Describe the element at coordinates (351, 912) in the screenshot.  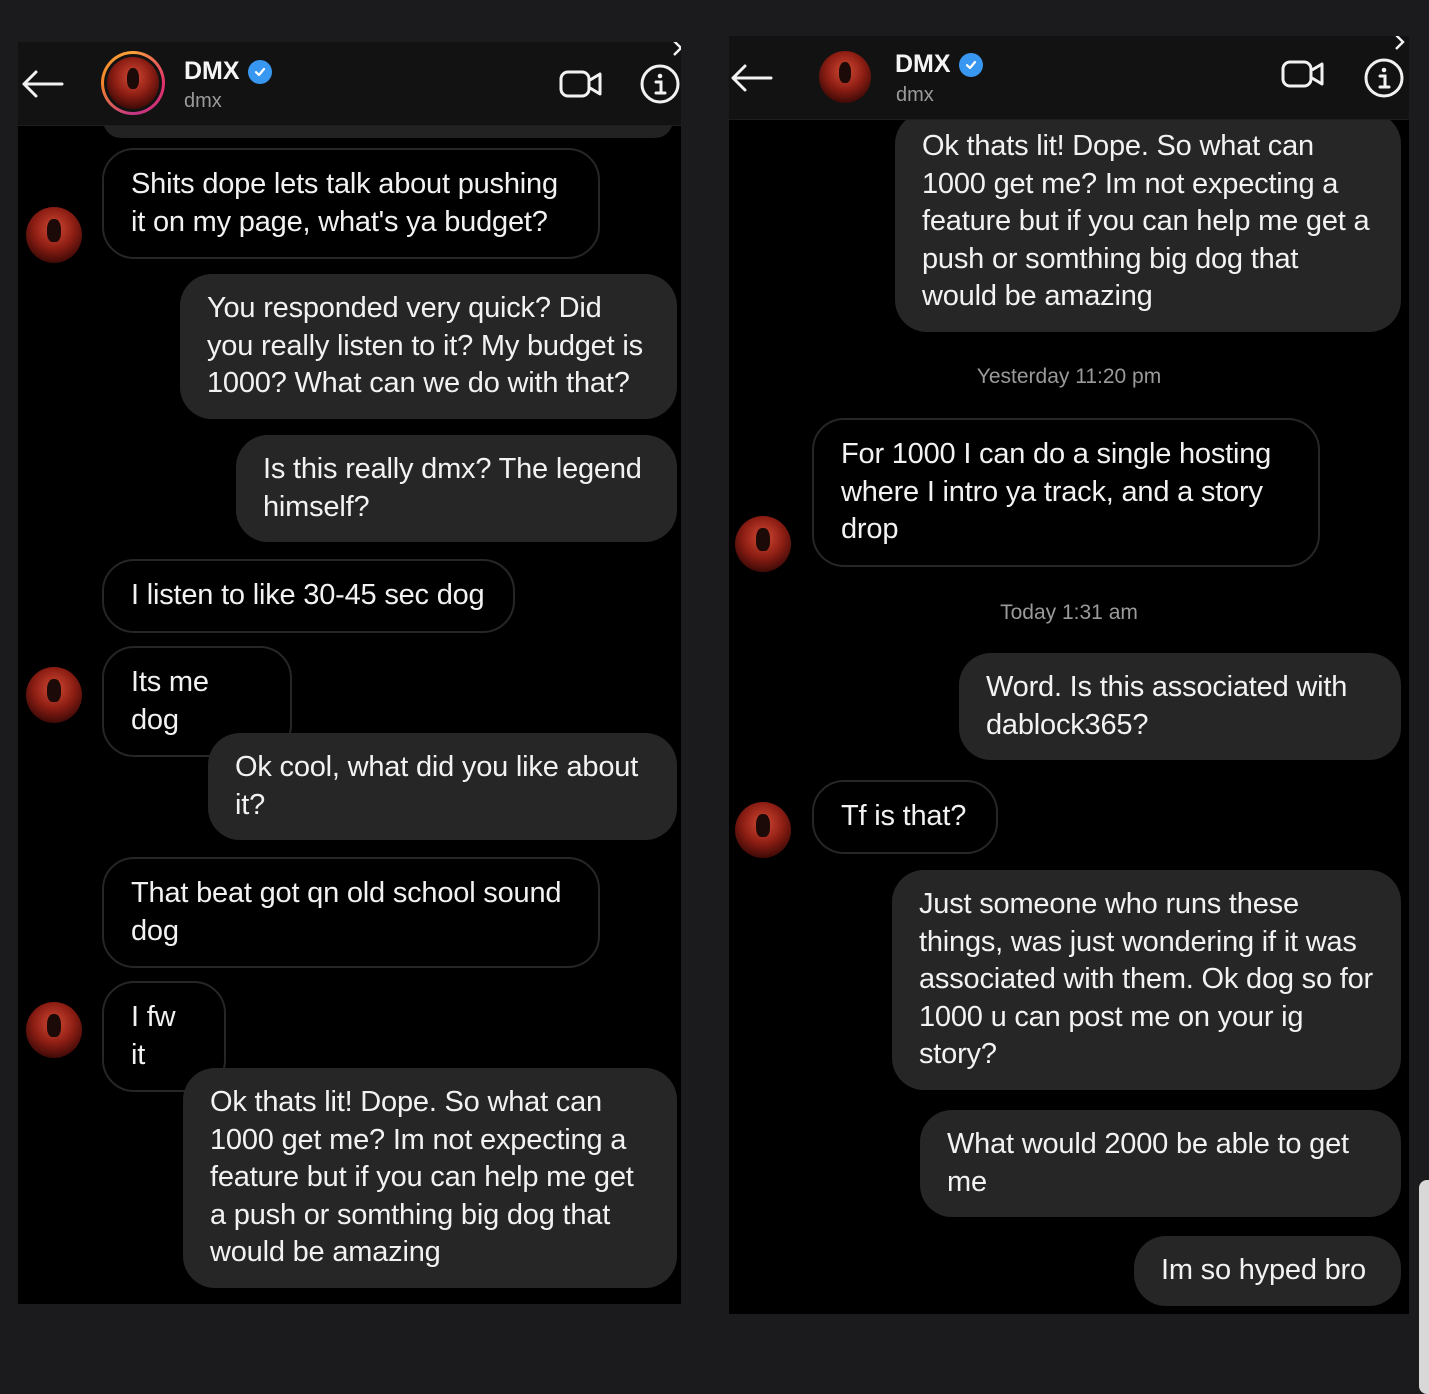
I see `incoming-message: That beat got qn old school sound dog` at that location.